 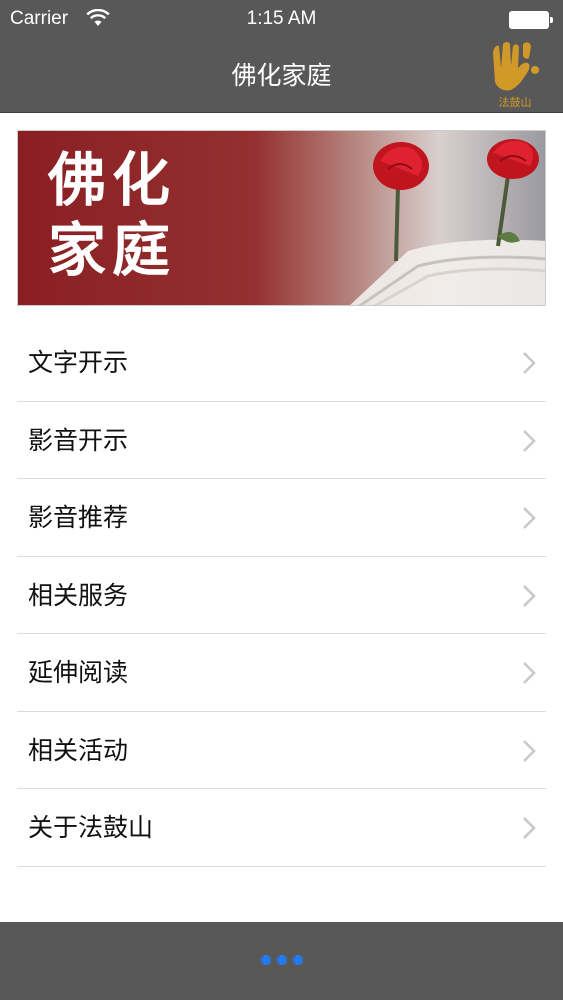 I want to click on menu-item-label: 影音推荐, so click(x=78, y=517).